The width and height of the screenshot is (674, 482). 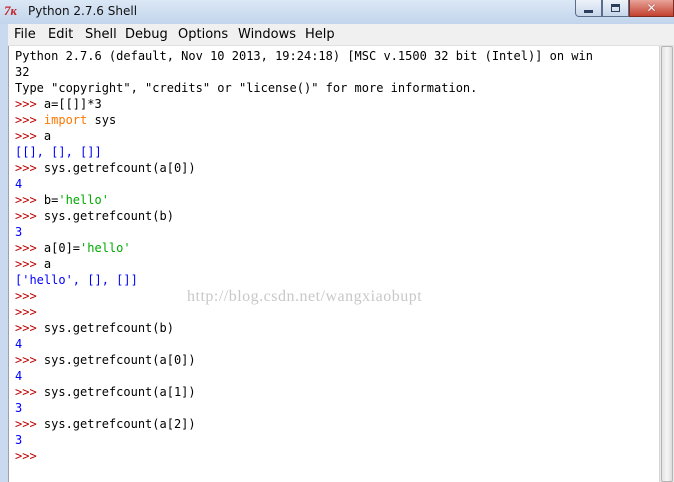 I want to click on close-button: ✕, so click(x=651, y=8).